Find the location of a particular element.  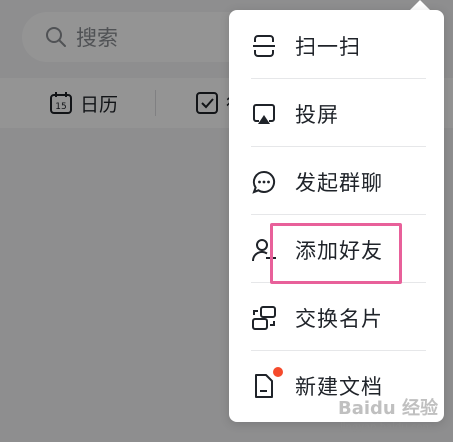

menu-arrow is located at coordinates (420, 5).